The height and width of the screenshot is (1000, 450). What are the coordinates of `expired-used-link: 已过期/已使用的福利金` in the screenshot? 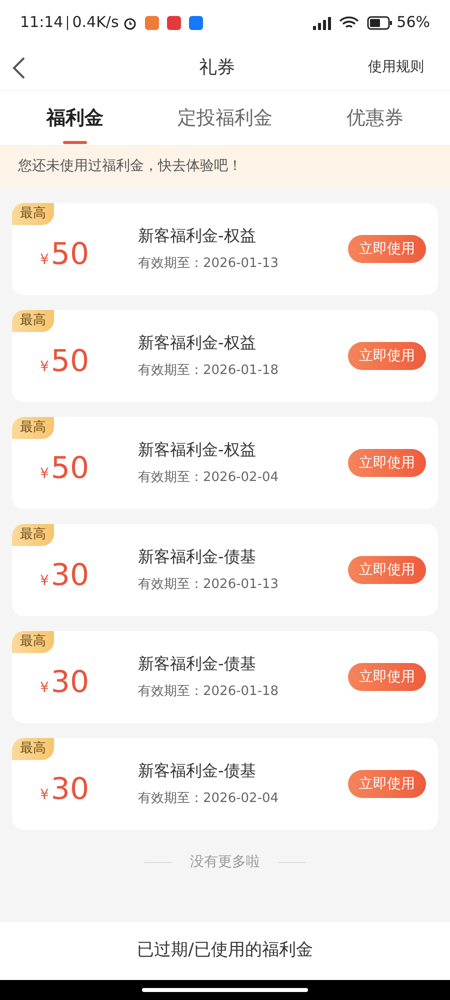 It's located at (225, 951).